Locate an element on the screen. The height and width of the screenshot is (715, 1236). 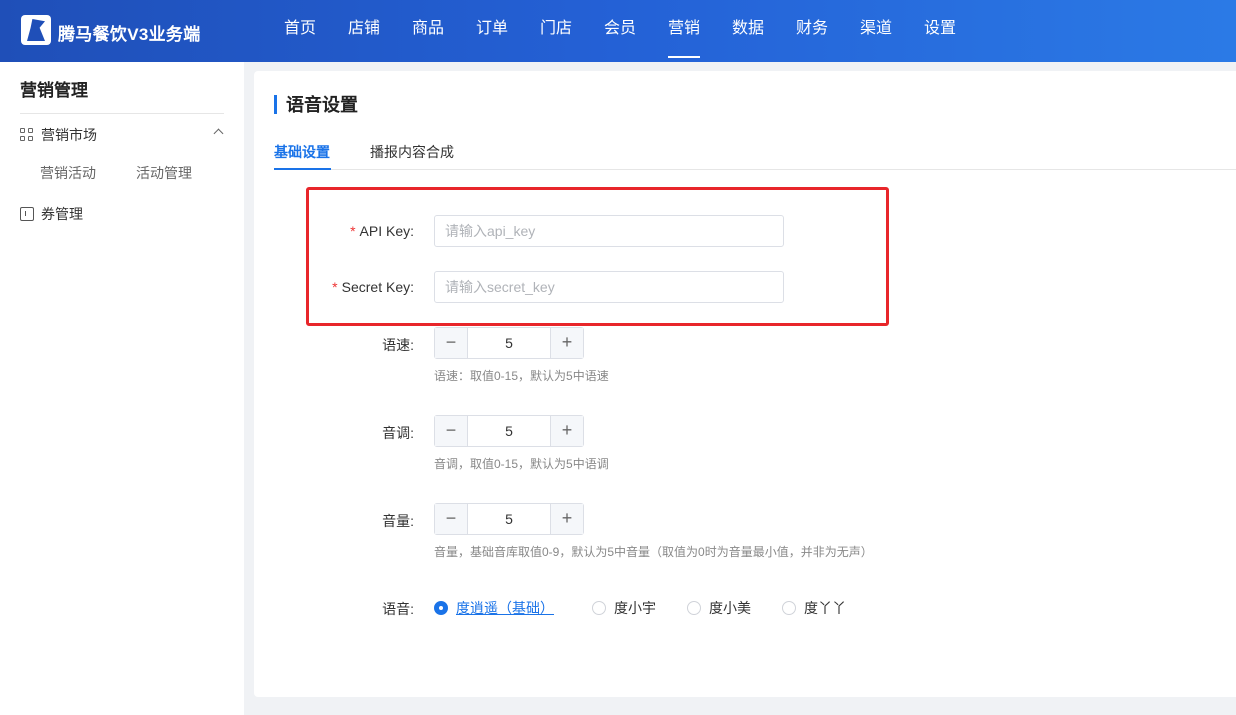
voice-radio-group: 度逍遥（基础） 度小宇 度小美 度丫丫 is located at coordinates (640, 608).